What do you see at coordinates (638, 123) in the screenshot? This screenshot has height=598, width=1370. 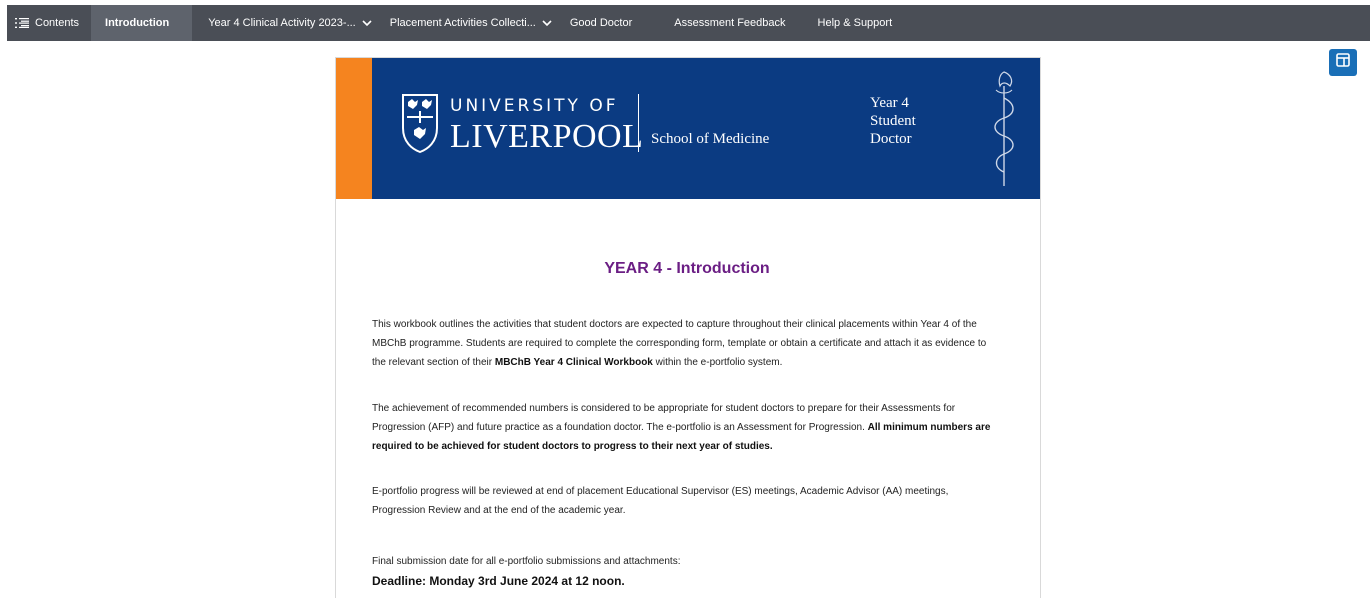 I see `banner-divider` at bounding box center [638, 123].